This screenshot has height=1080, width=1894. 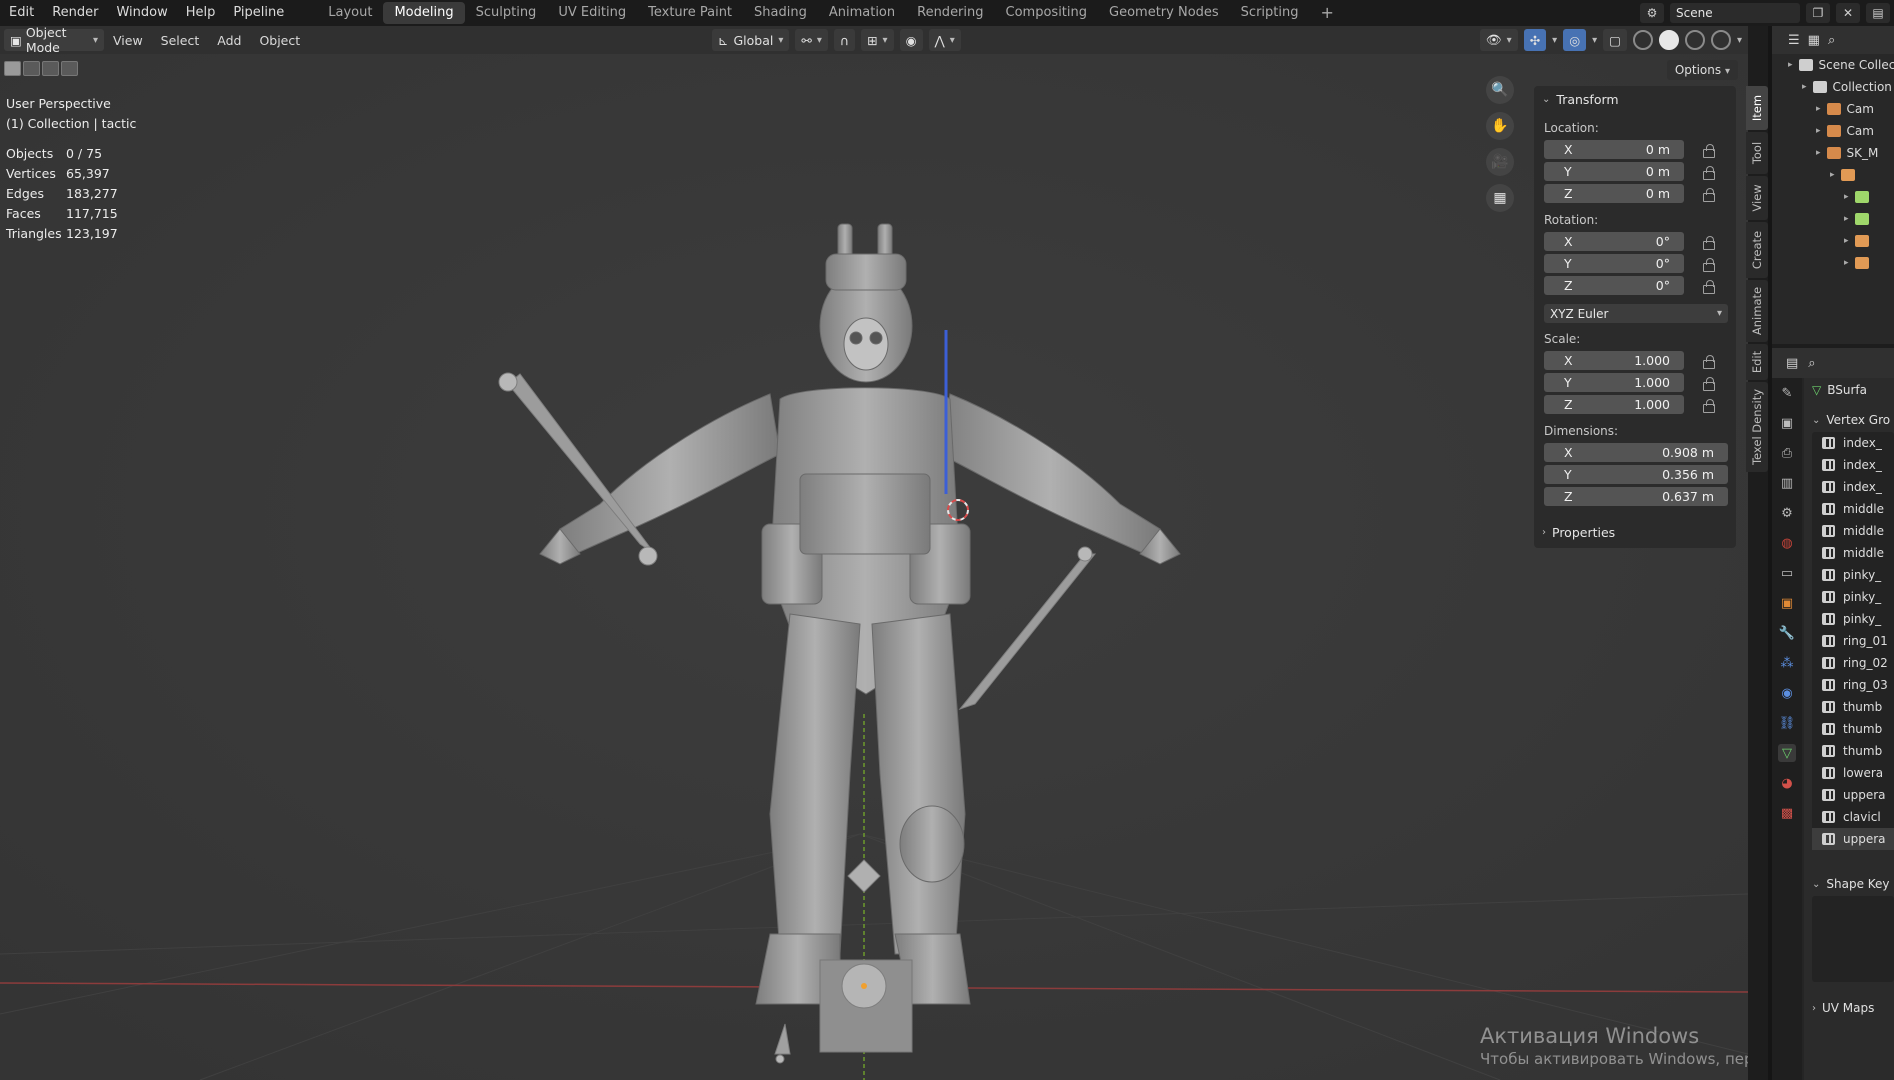 What do you see at coordinates (950, 13) in the screenshot?
I see `tab-rendering: Rendering` at bounding box center [950, 13].